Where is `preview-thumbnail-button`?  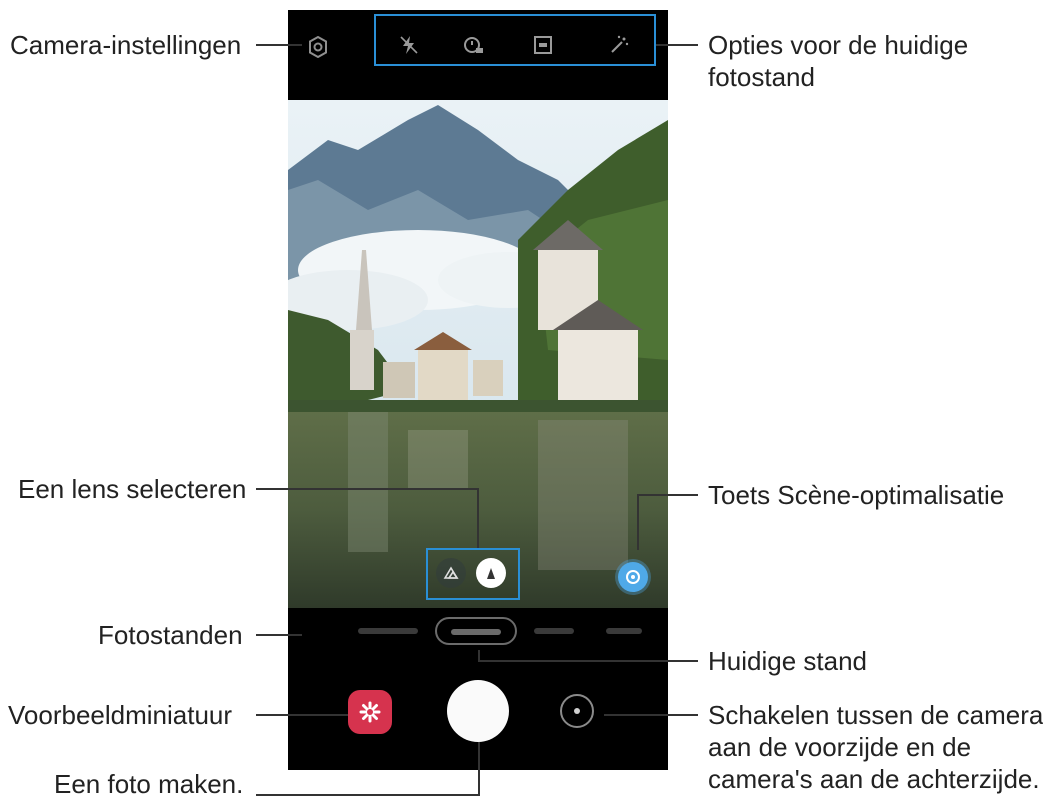
preview-thumbnail-button is located at coordinates (370, 712).